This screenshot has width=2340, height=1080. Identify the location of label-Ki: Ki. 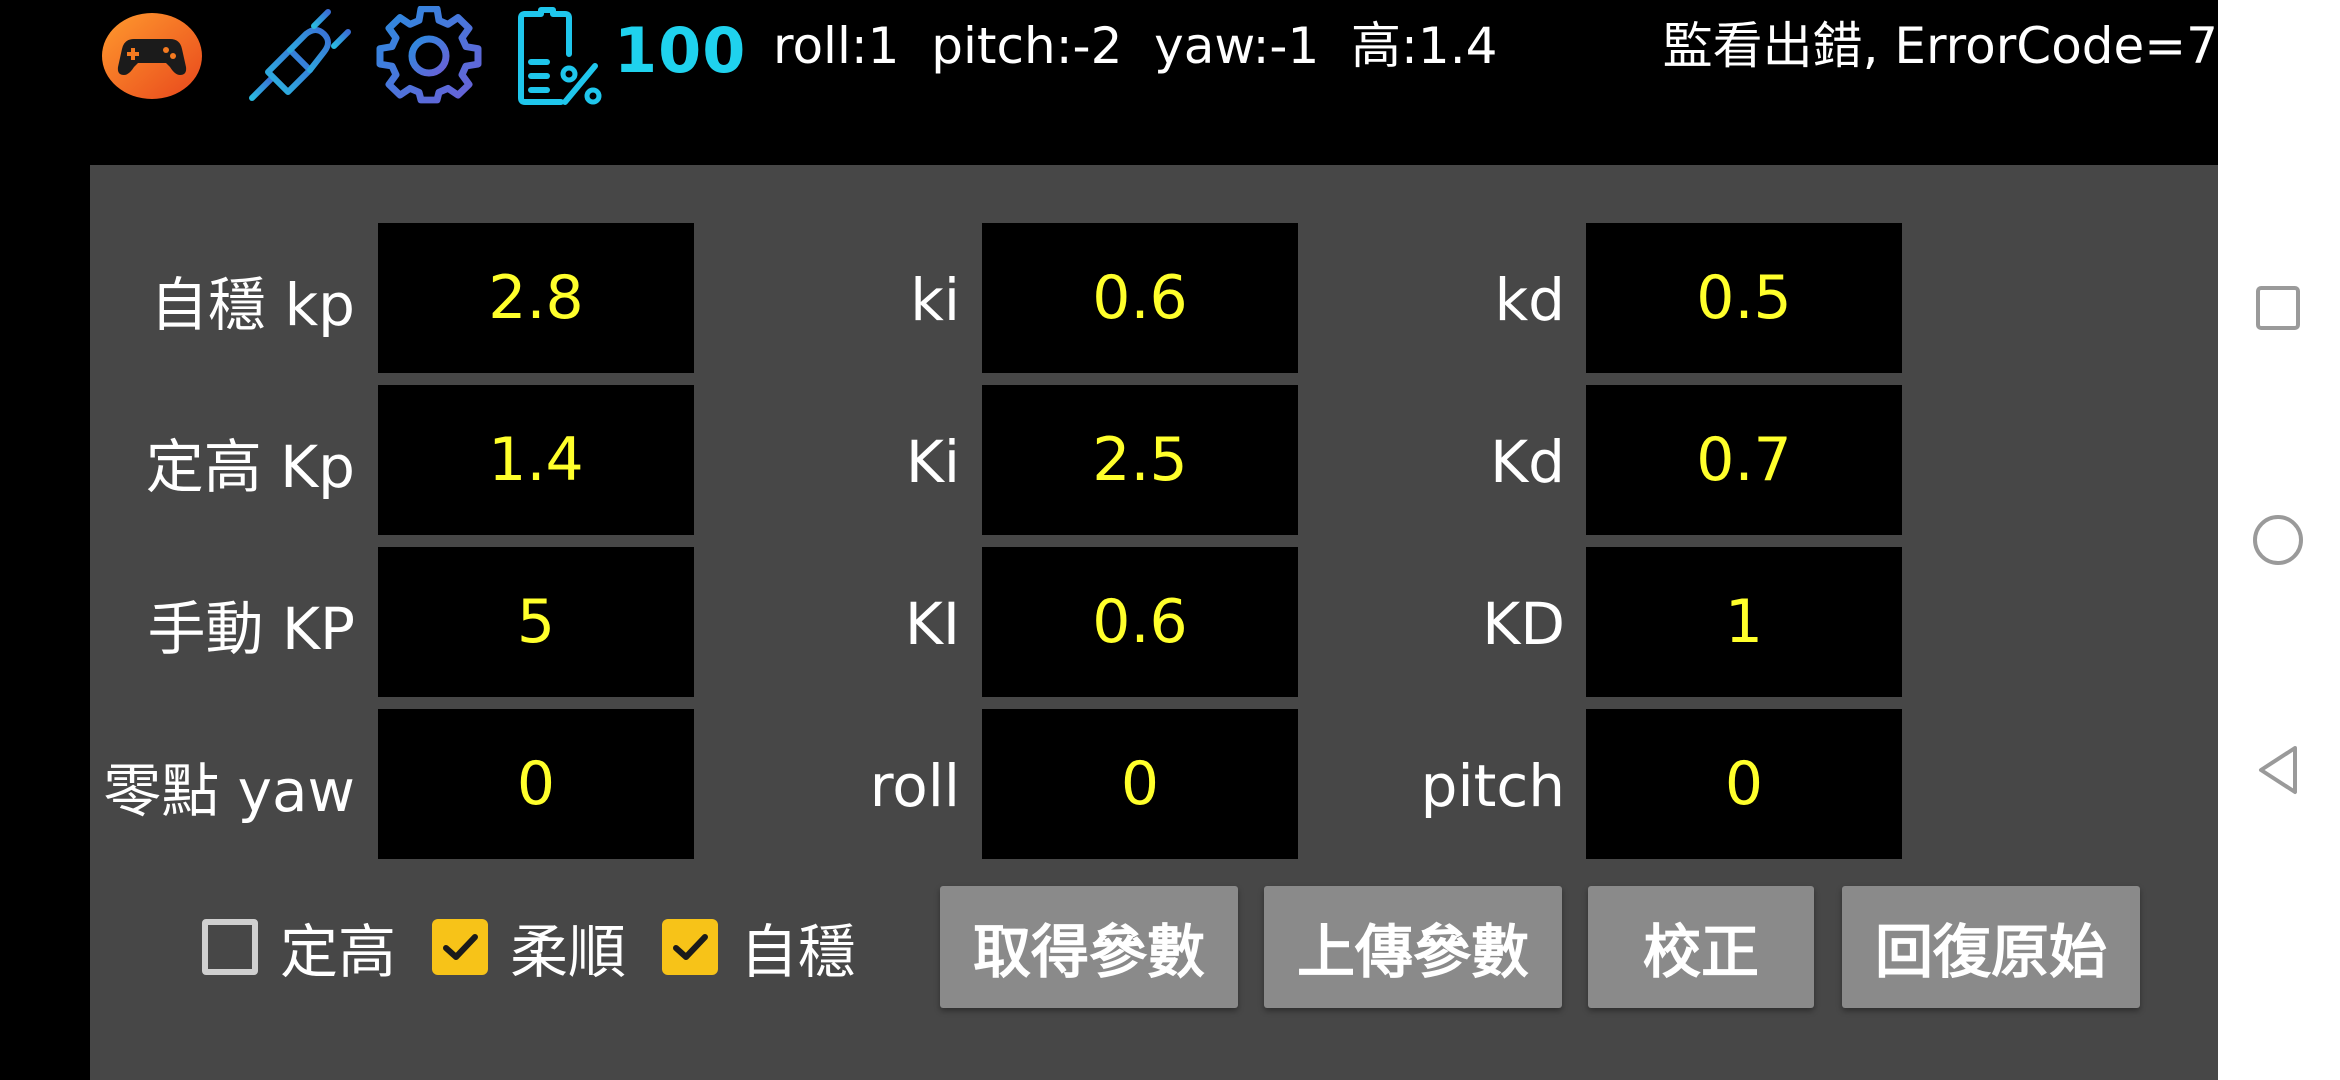
(932, 462).